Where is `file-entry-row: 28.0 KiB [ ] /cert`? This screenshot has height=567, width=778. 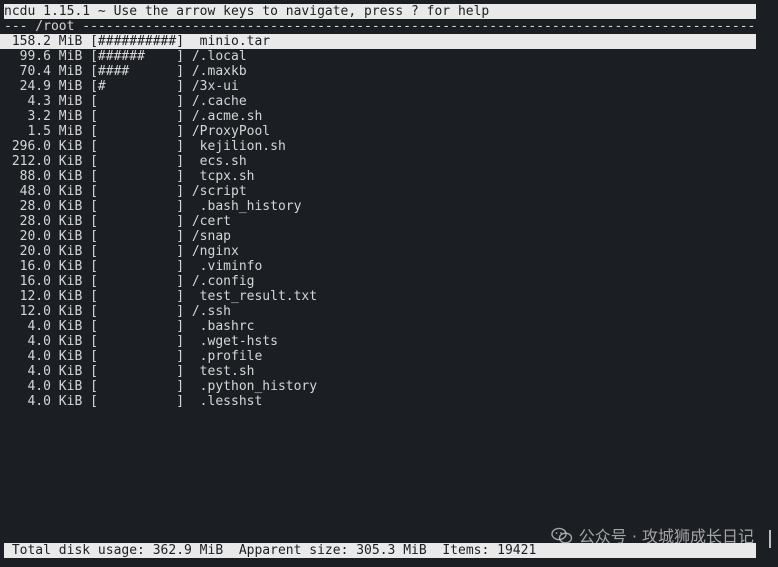
file-entry-row: 28.0 KiB [ ] /cert is located at coordinates (378, 221).